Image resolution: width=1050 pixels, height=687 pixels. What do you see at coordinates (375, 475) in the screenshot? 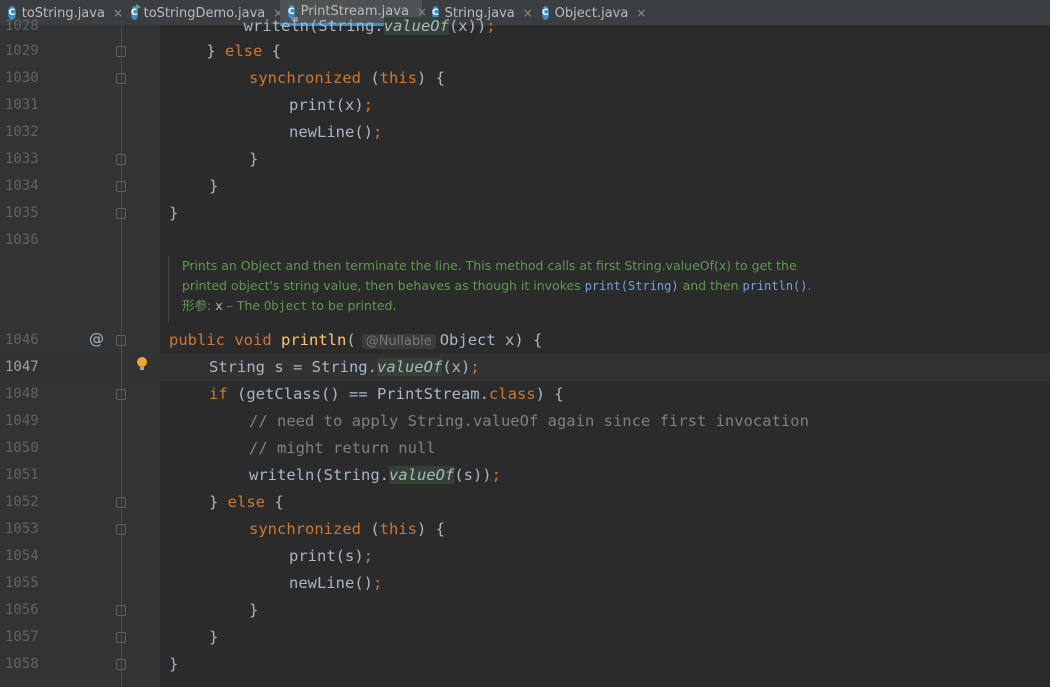
I see `code-line: writeln(String.valueOf(s));` at bounding box center [375, 475].